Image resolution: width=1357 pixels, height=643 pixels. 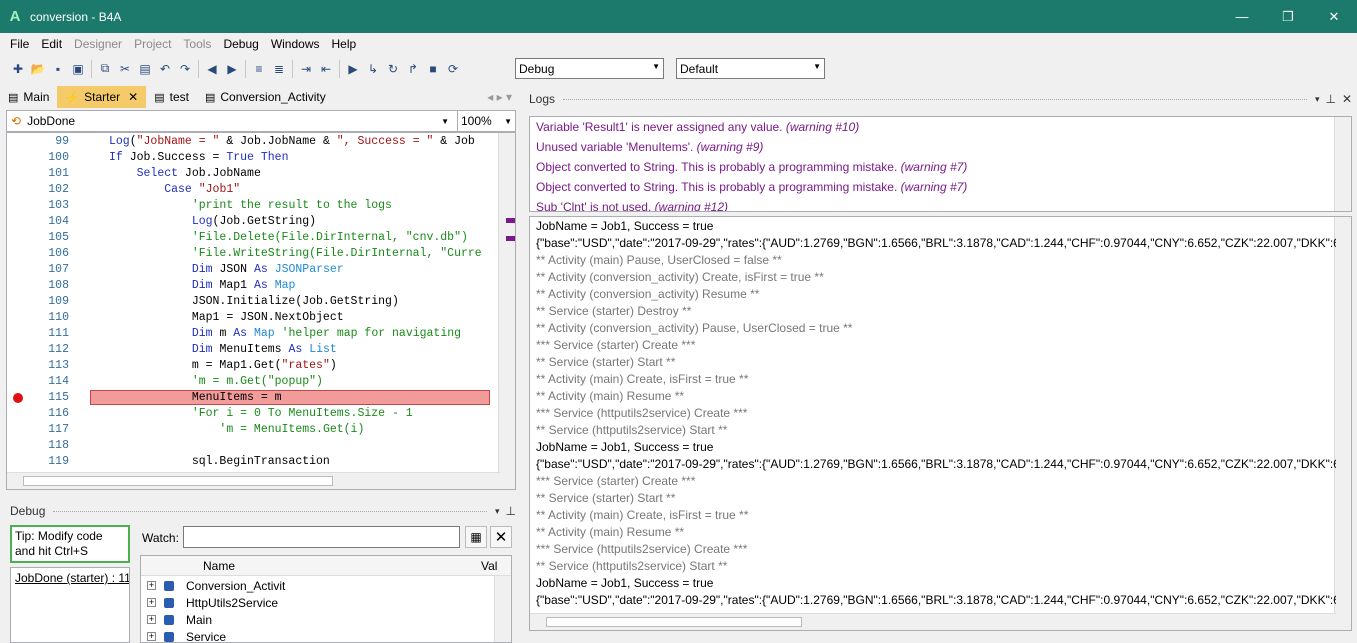 What do you see at coordinates (433, 69) in the screenshot?
I see `stop-icon: ■` at bounding box center [433, 69].